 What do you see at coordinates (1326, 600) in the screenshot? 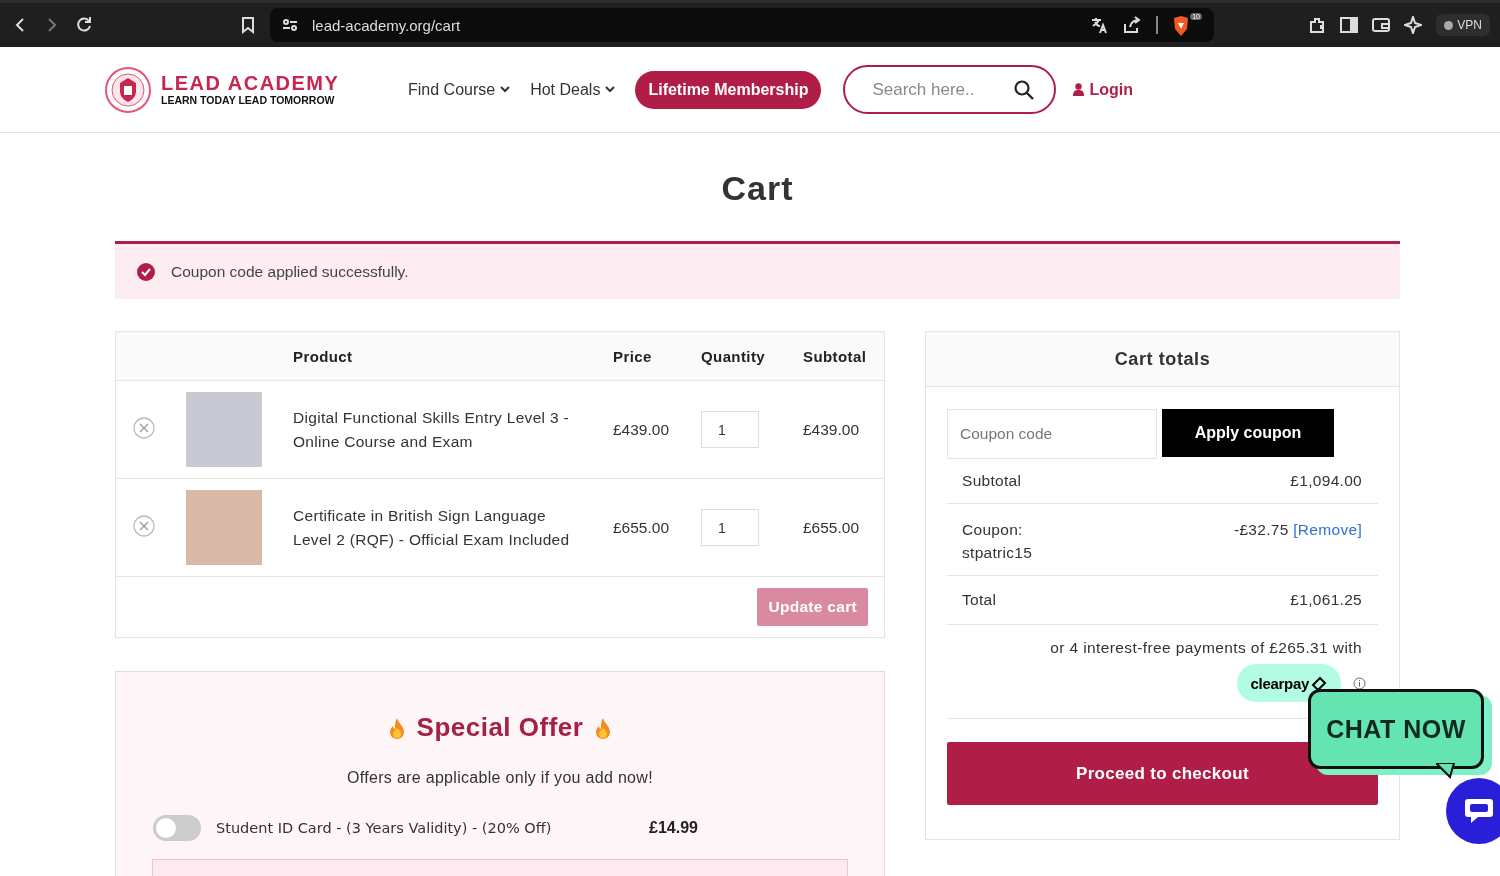
I see `total-value: £1,061.25` at bounding box center [1326, 600].